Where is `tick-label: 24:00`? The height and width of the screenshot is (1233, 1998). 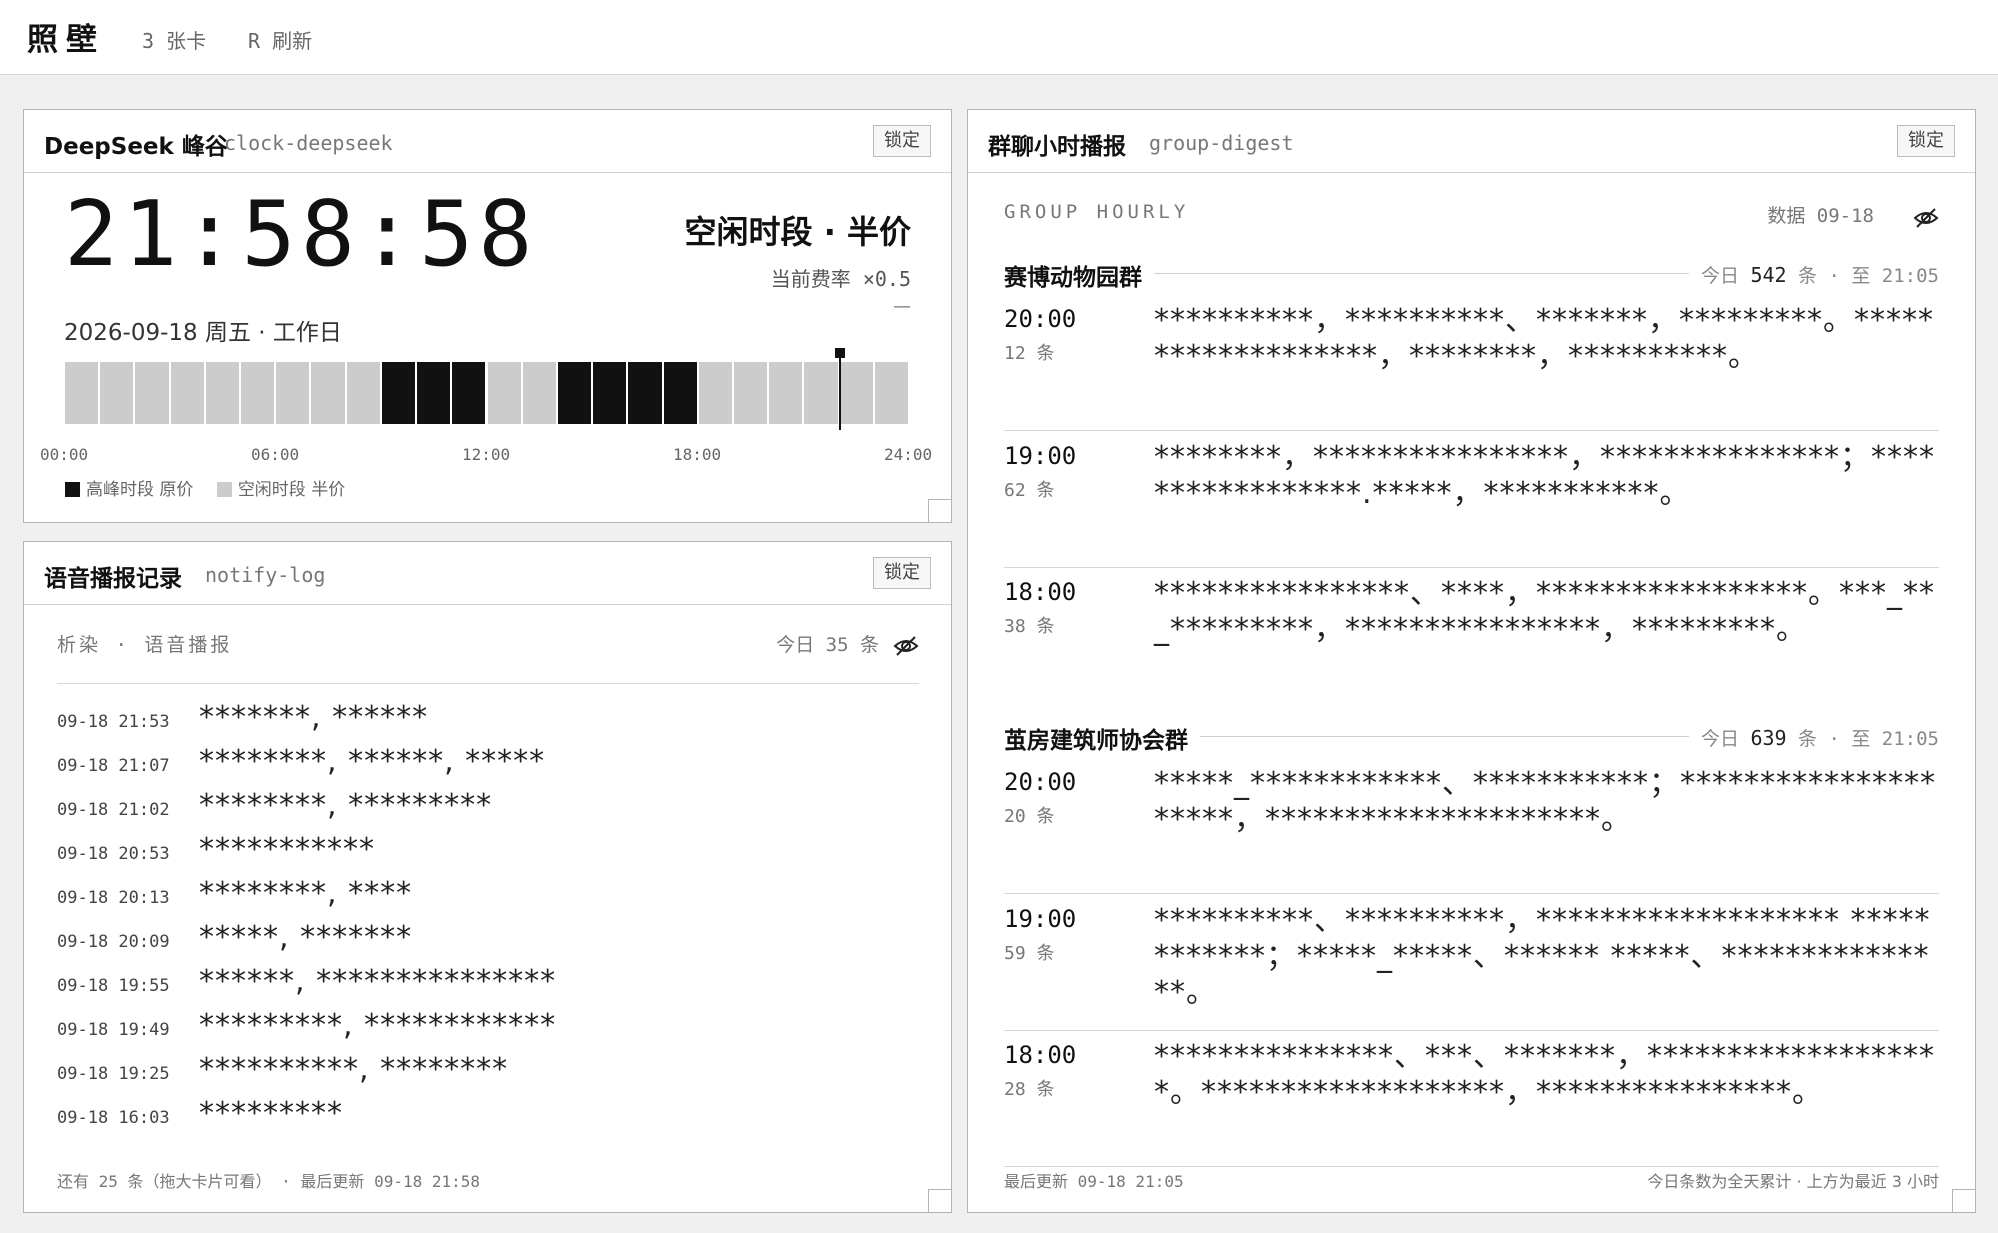
tick-label: 24:00 is located at coordinates (908, 454).